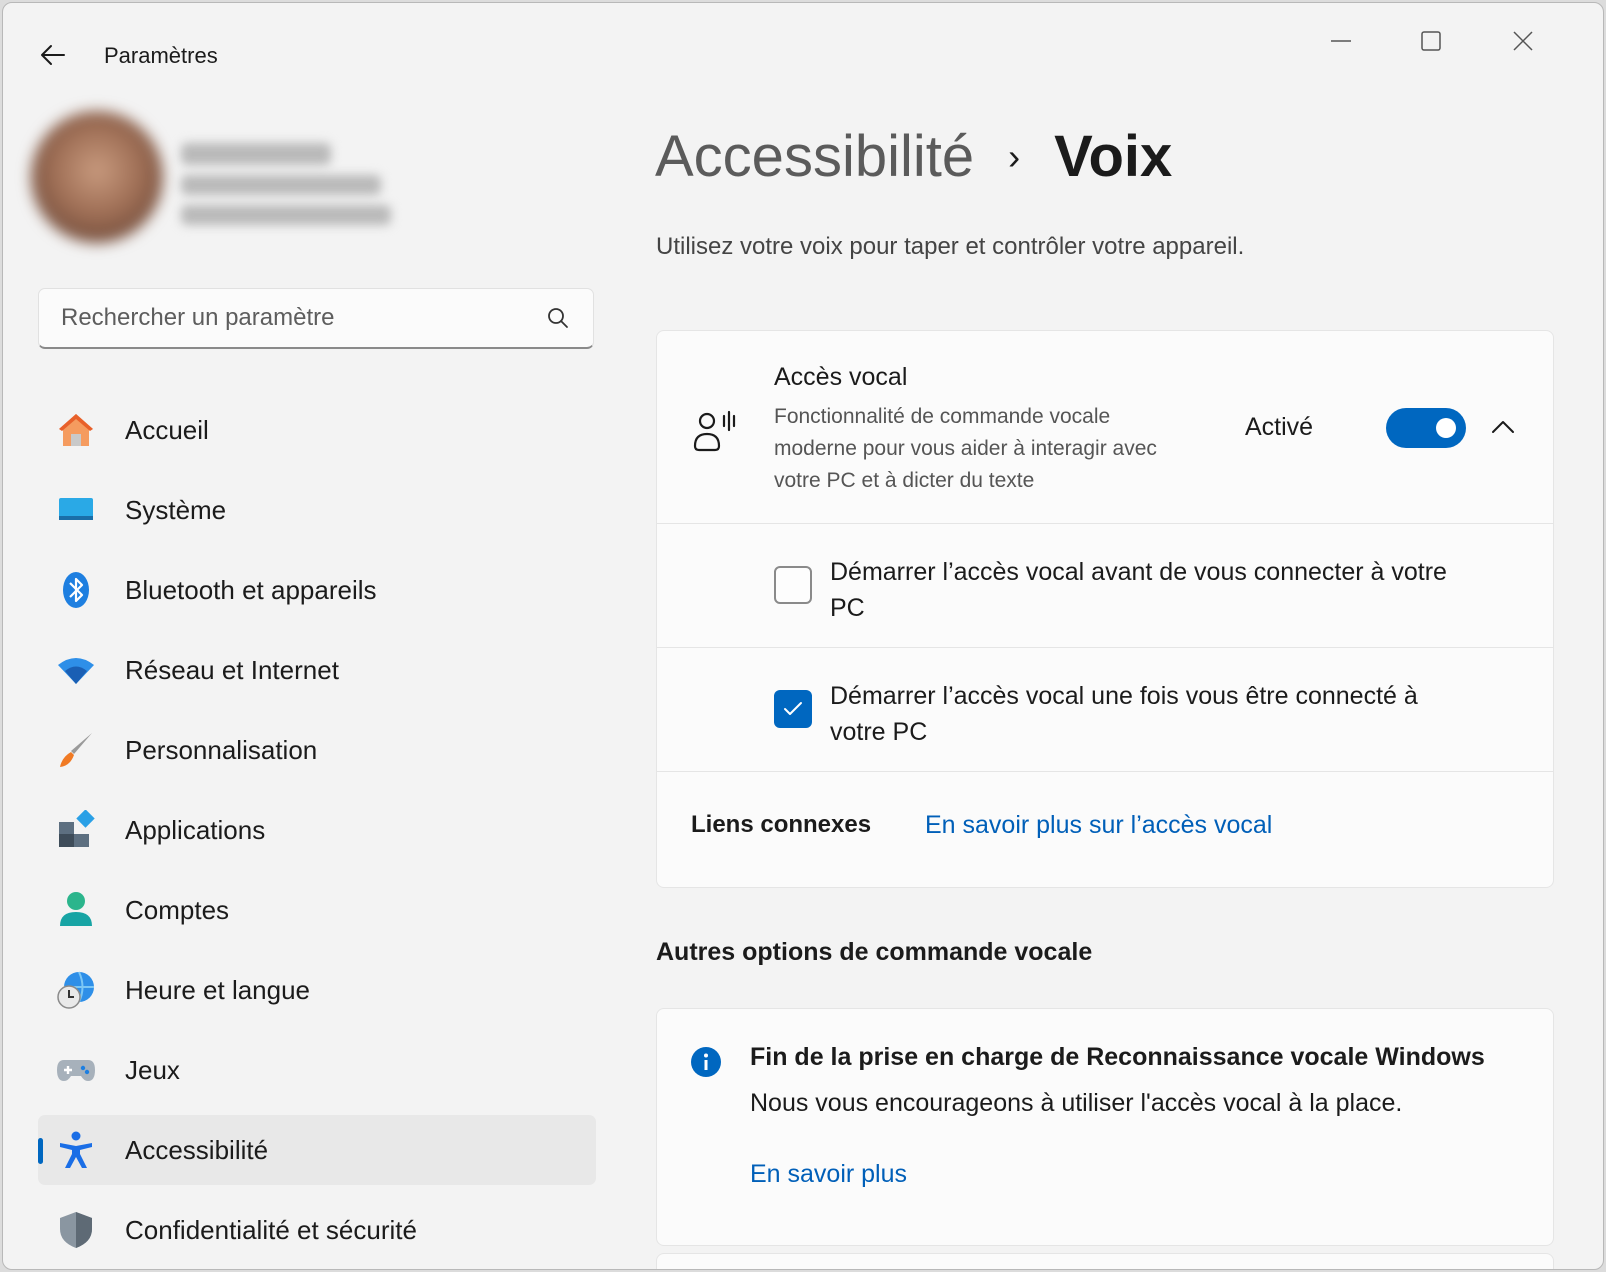 Image resolution: width=1606 pixels, height=1272 pixels. I want to click on sidebar-item-label: Jeux, so click(152, 1069).